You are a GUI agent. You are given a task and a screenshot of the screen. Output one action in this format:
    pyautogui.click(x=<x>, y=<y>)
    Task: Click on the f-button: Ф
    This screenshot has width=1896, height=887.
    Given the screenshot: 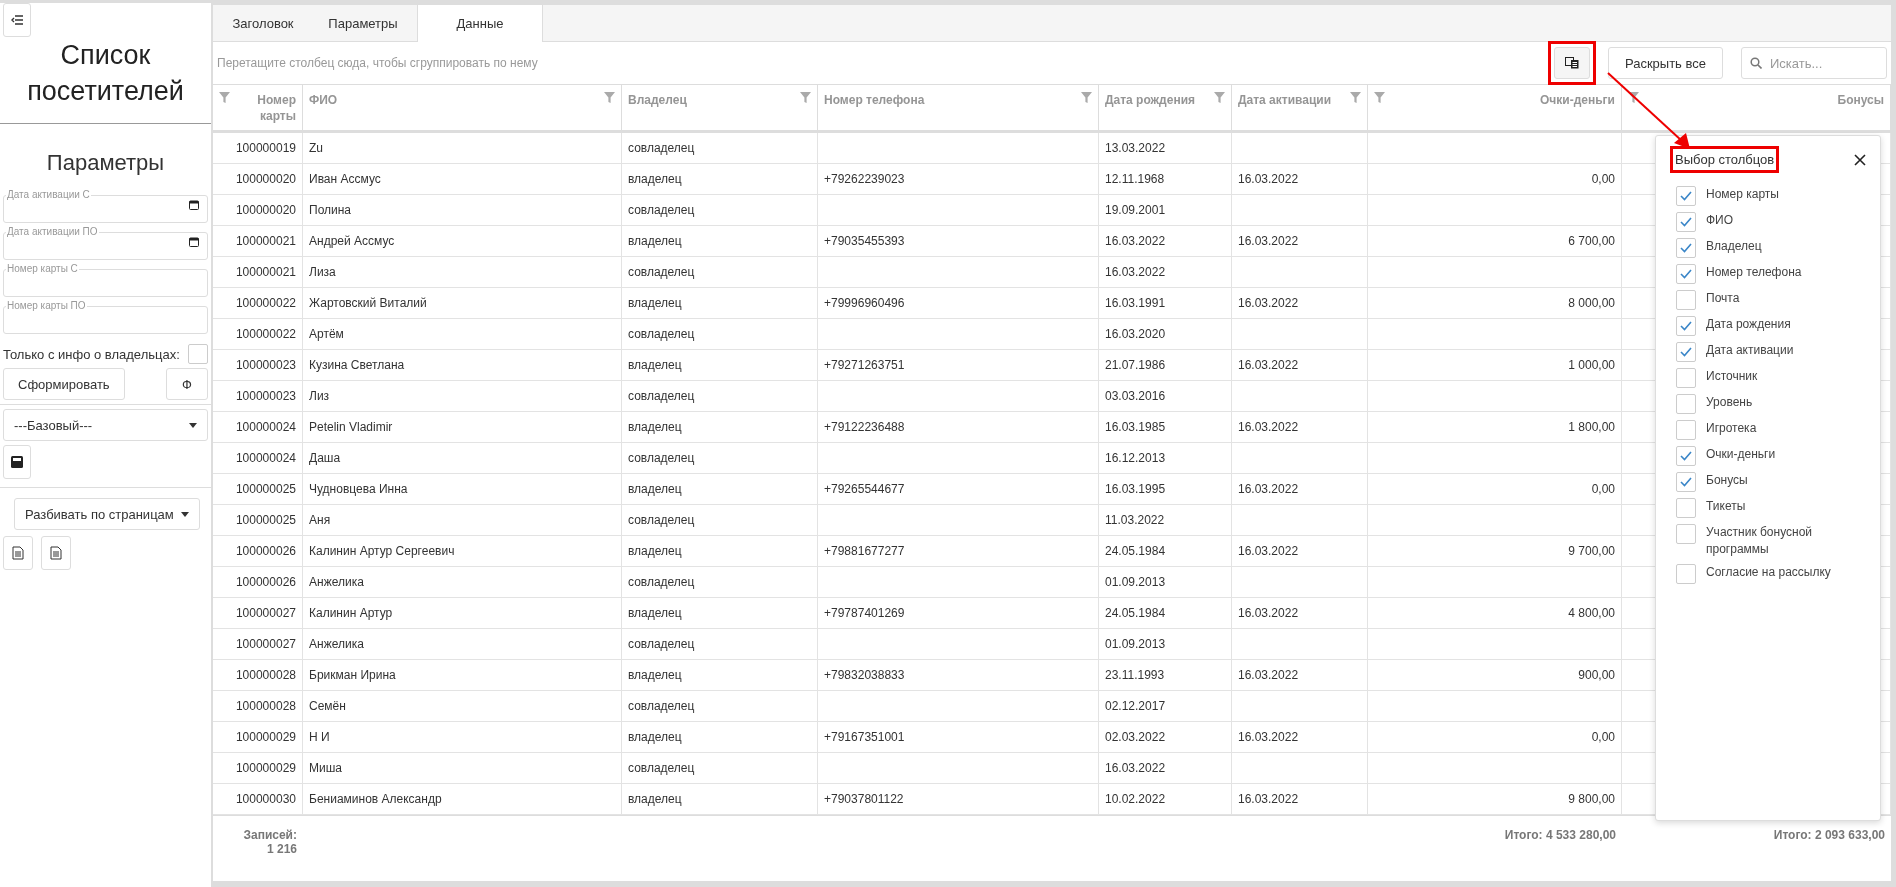 What is the action you would take?
    pyautogui.click(x=187, y=384)
    